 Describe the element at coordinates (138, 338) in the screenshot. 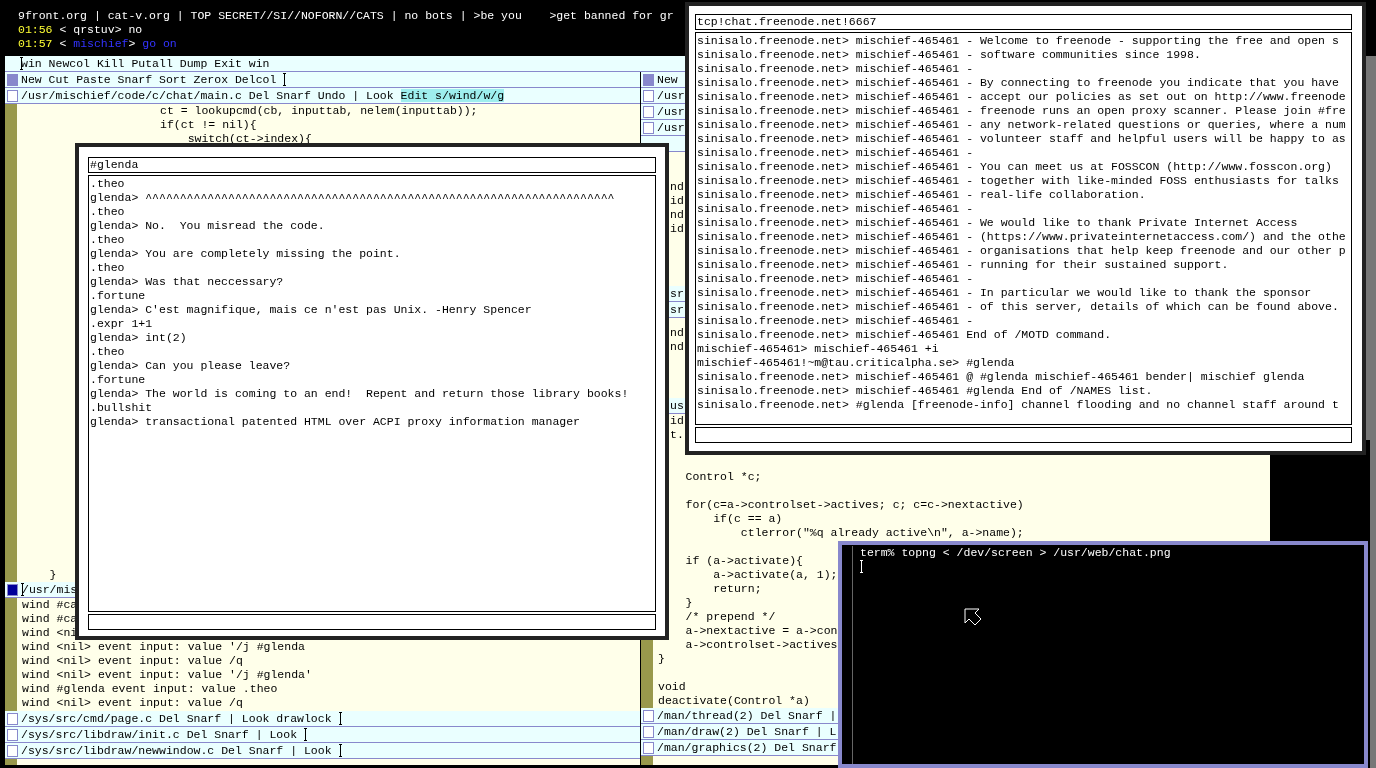

I see `chat-line: glenda> int(2)` at that location.